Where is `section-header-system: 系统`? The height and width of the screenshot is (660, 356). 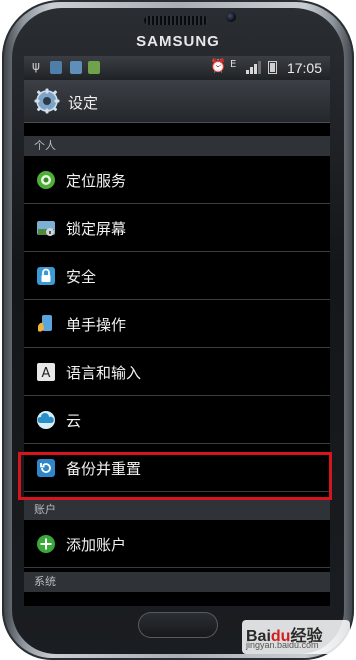 section-header-system: 系统 is located at coordinates (177, 582).